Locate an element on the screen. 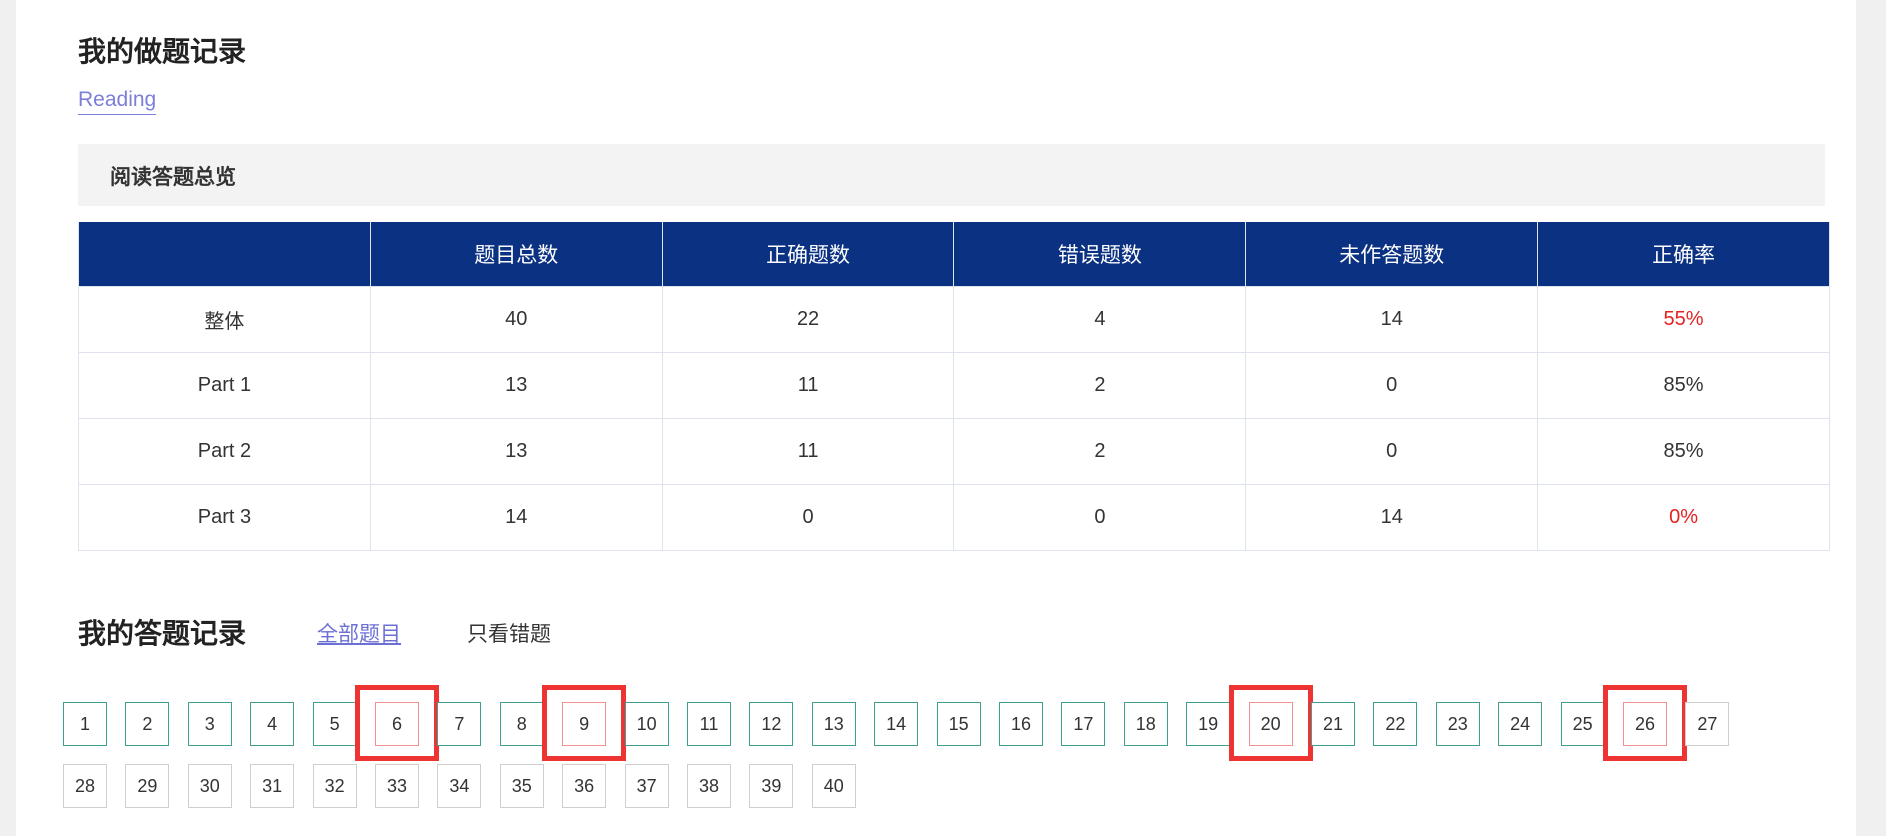 This screenshot has width=1886, height=836. header-cell-correct: 正确题数 is located at coordinates (808, 254).